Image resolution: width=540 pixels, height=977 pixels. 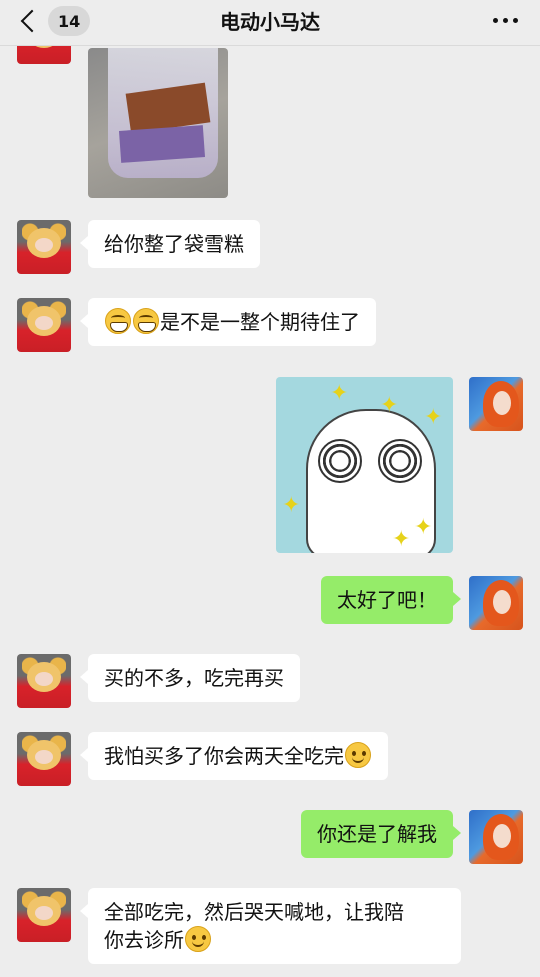 I want to click on chat-title: 电动小马达, so click(x=270, y=22).